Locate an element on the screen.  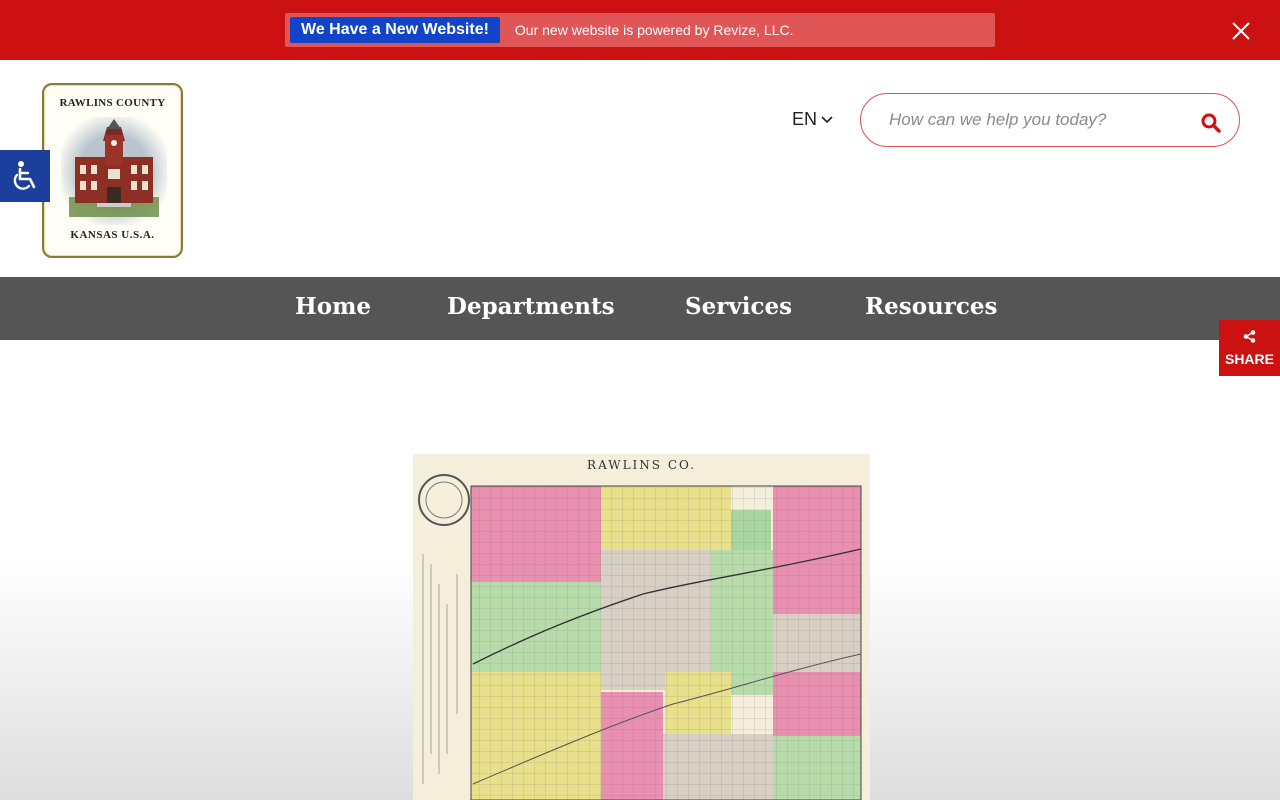
share-icon is located at coordinates (1249, 336).